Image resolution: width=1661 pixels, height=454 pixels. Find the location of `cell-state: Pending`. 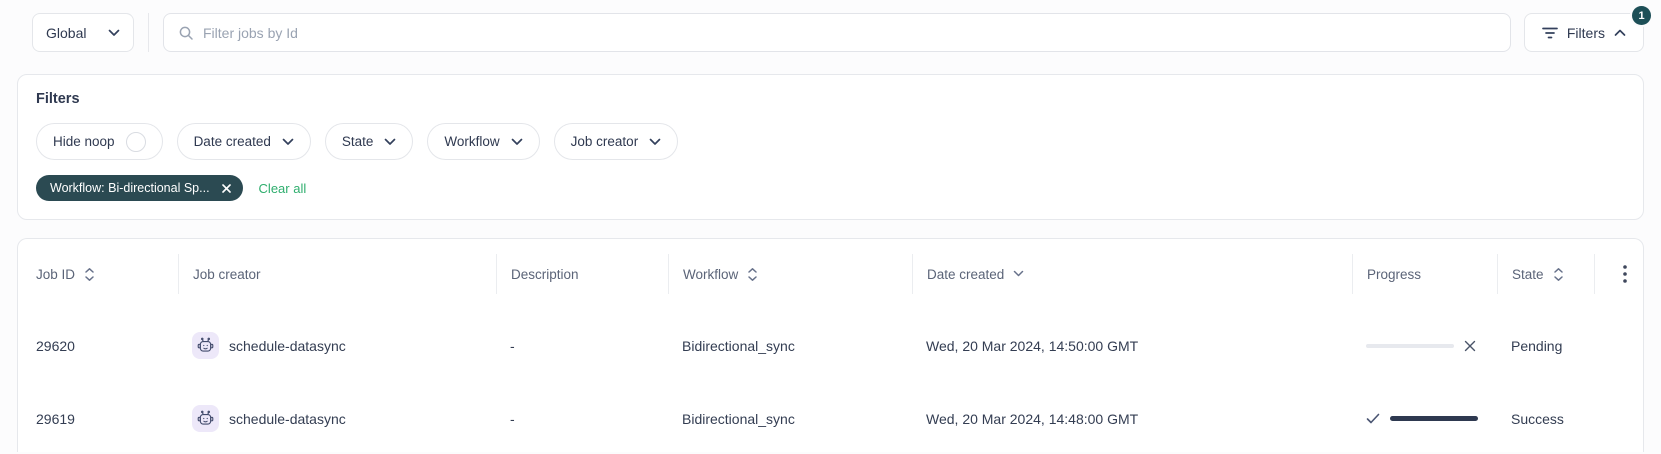

cell-state: Pending is located at coordinates (1545, 346).